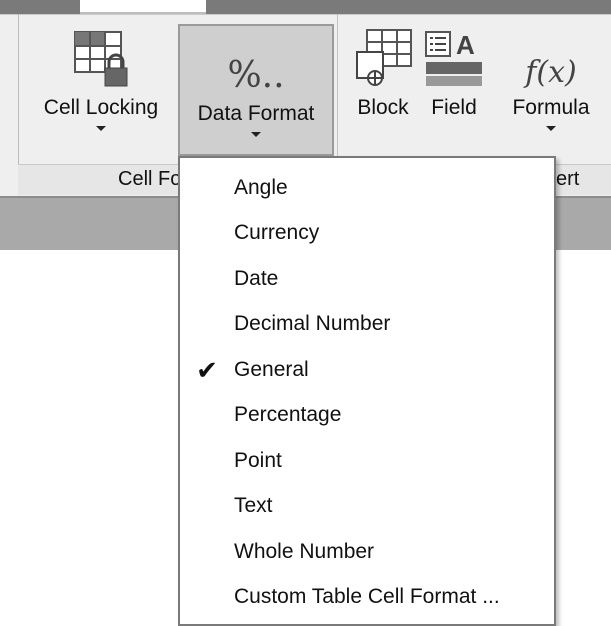  Describe the element at coordinates (454, 107) in the screenshot. I see `field-label: Field` at that location.